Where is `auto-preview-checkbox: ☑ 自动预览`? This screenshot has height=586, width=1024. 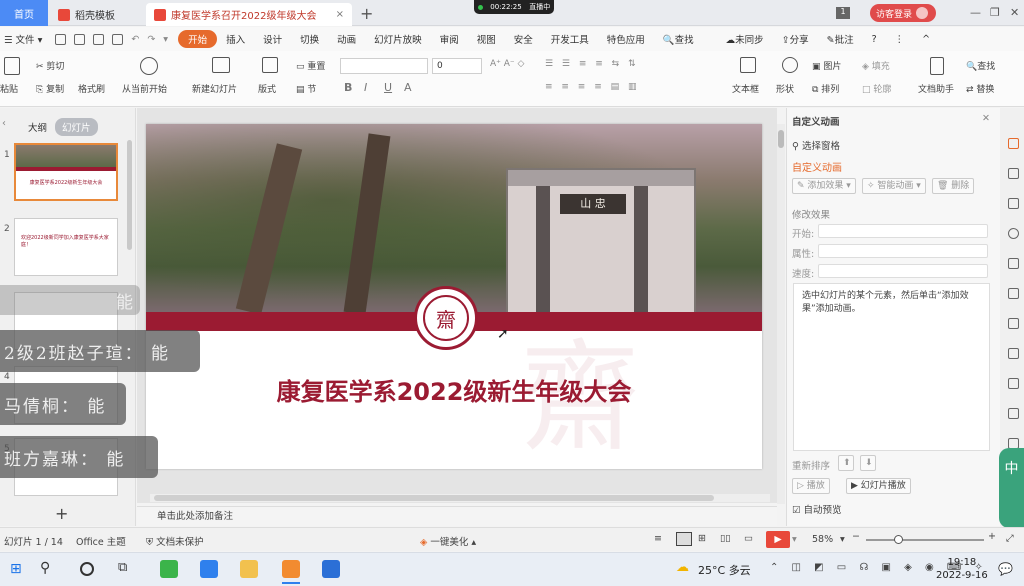 auto-preview-checkbox: ☑ 自动预览 is located at coordinates (817, 509).